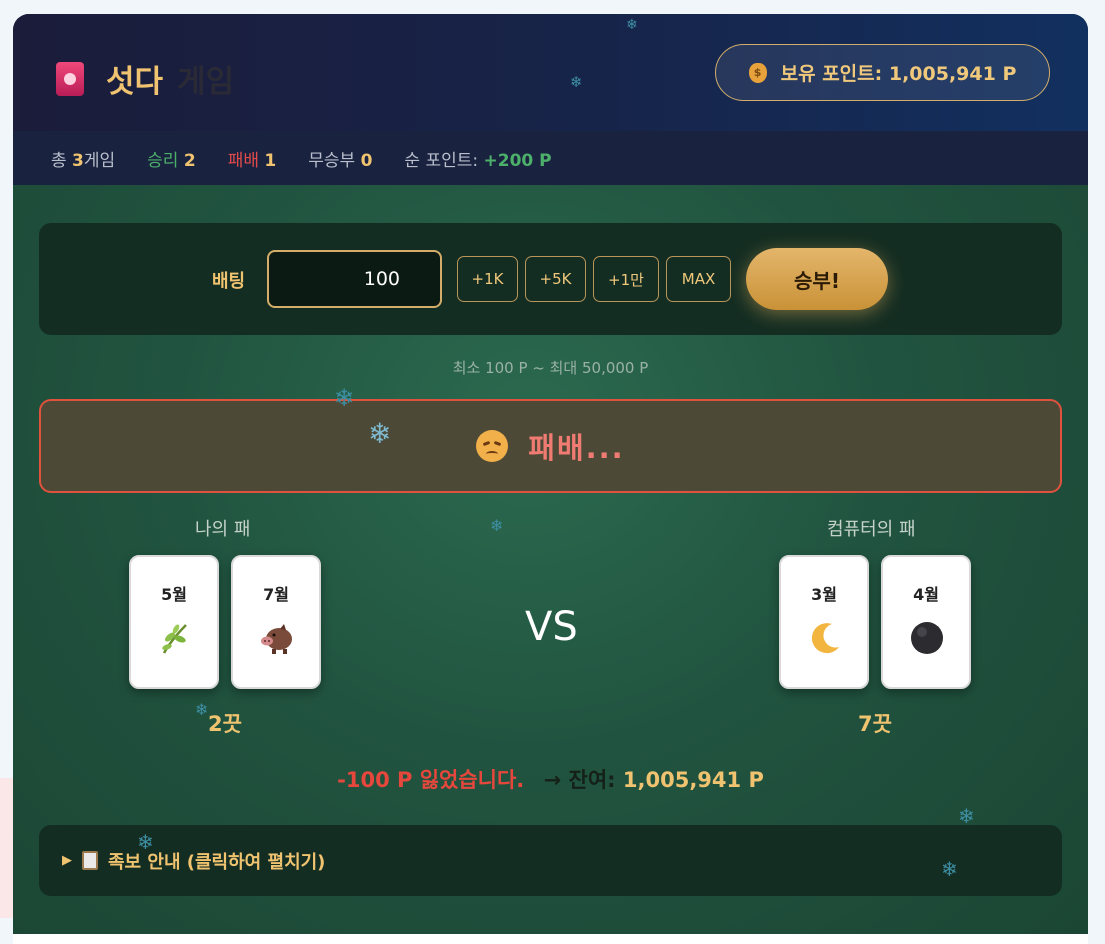 This screenshot has height=944, width=1105. Describe the element at coordinates (276, 594) in the screenshot. I see `card-month: 7월` at that location.